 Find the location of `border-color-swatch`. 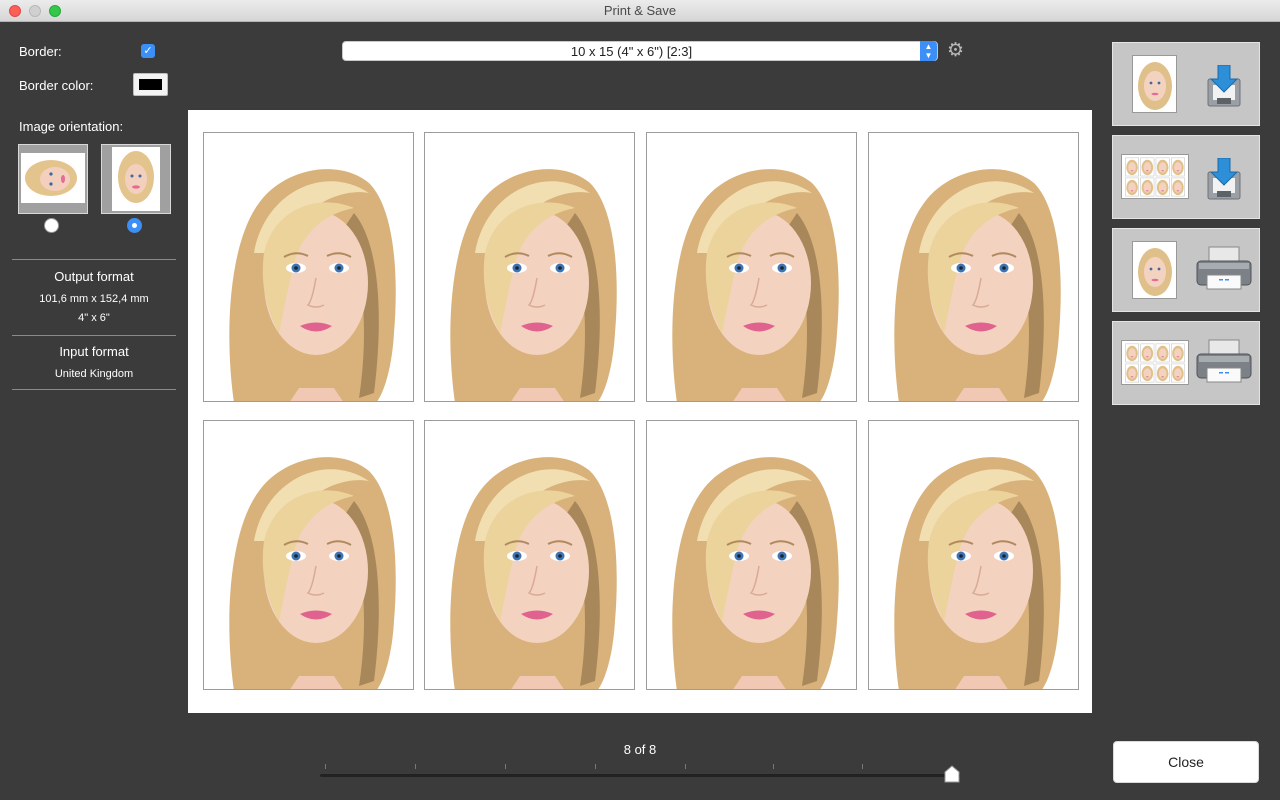

border-color-swatch is located at coordinates (150, 84).